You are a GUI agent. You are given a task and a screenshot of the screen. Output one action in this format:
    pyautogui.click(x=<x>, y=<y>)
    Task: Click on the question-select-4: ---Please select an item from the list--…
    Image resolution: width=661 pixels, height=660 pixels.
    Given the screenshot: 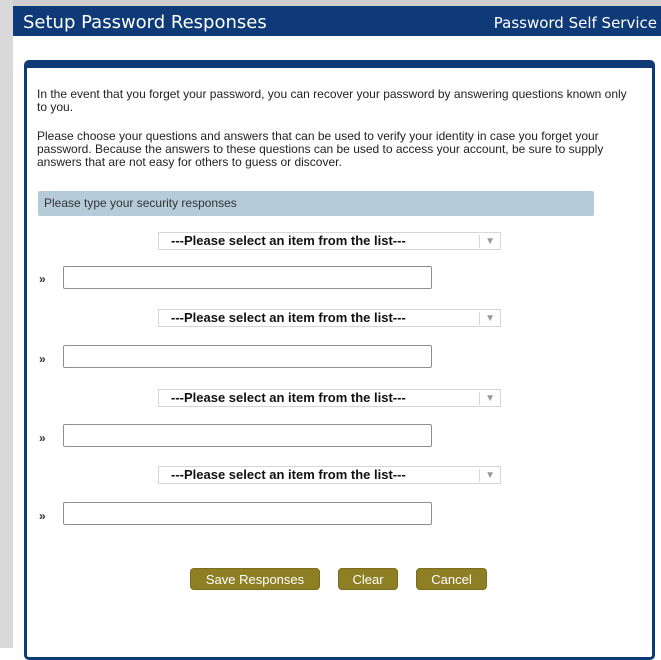 What is the action you would take?
    pyautogui.click(x=329, y=475)
    